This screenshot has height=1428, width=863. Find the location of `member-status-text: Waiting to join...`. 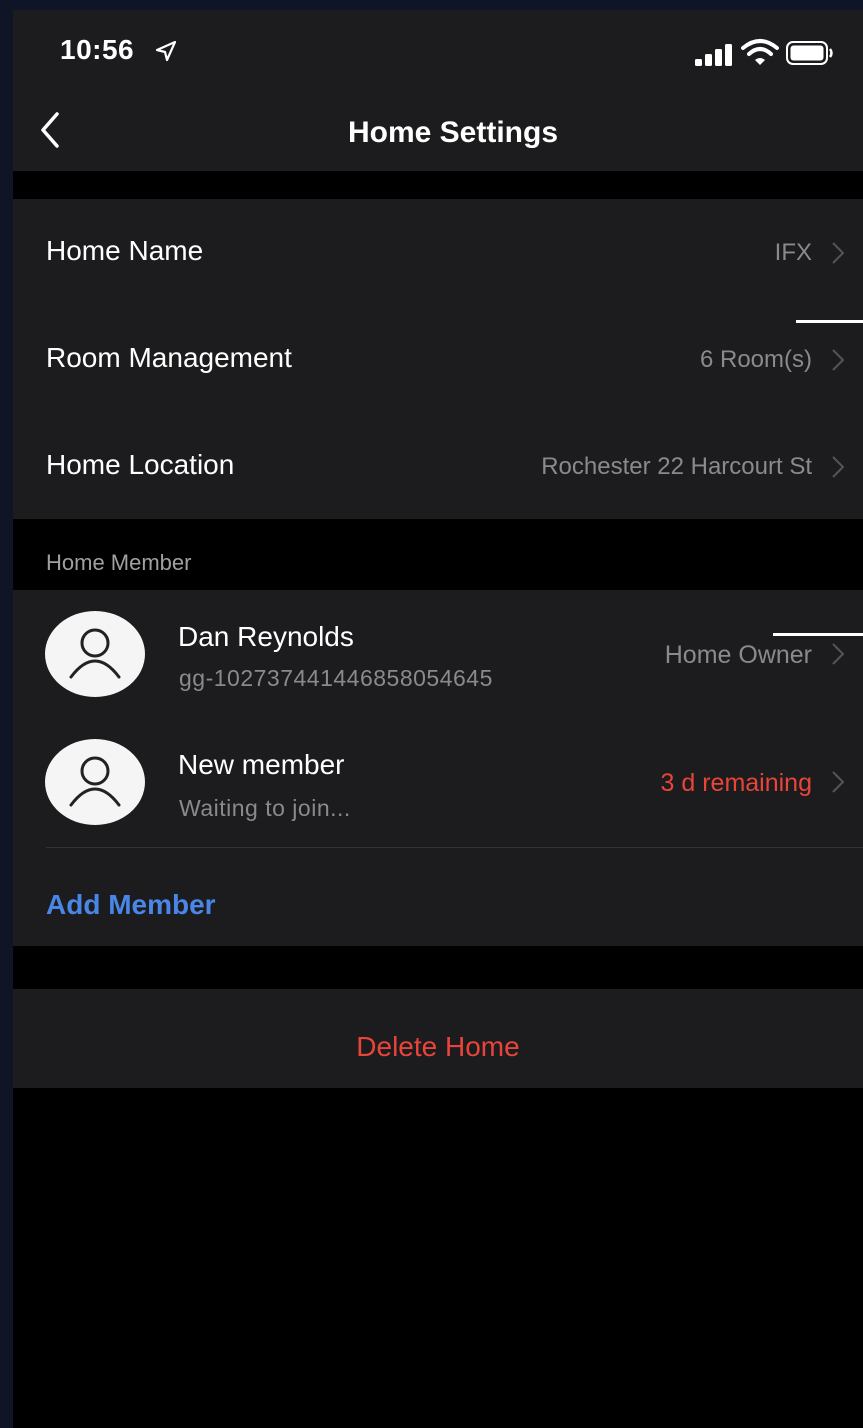

member-status-text: Waiting to join... is located at coordinates (265, 808).